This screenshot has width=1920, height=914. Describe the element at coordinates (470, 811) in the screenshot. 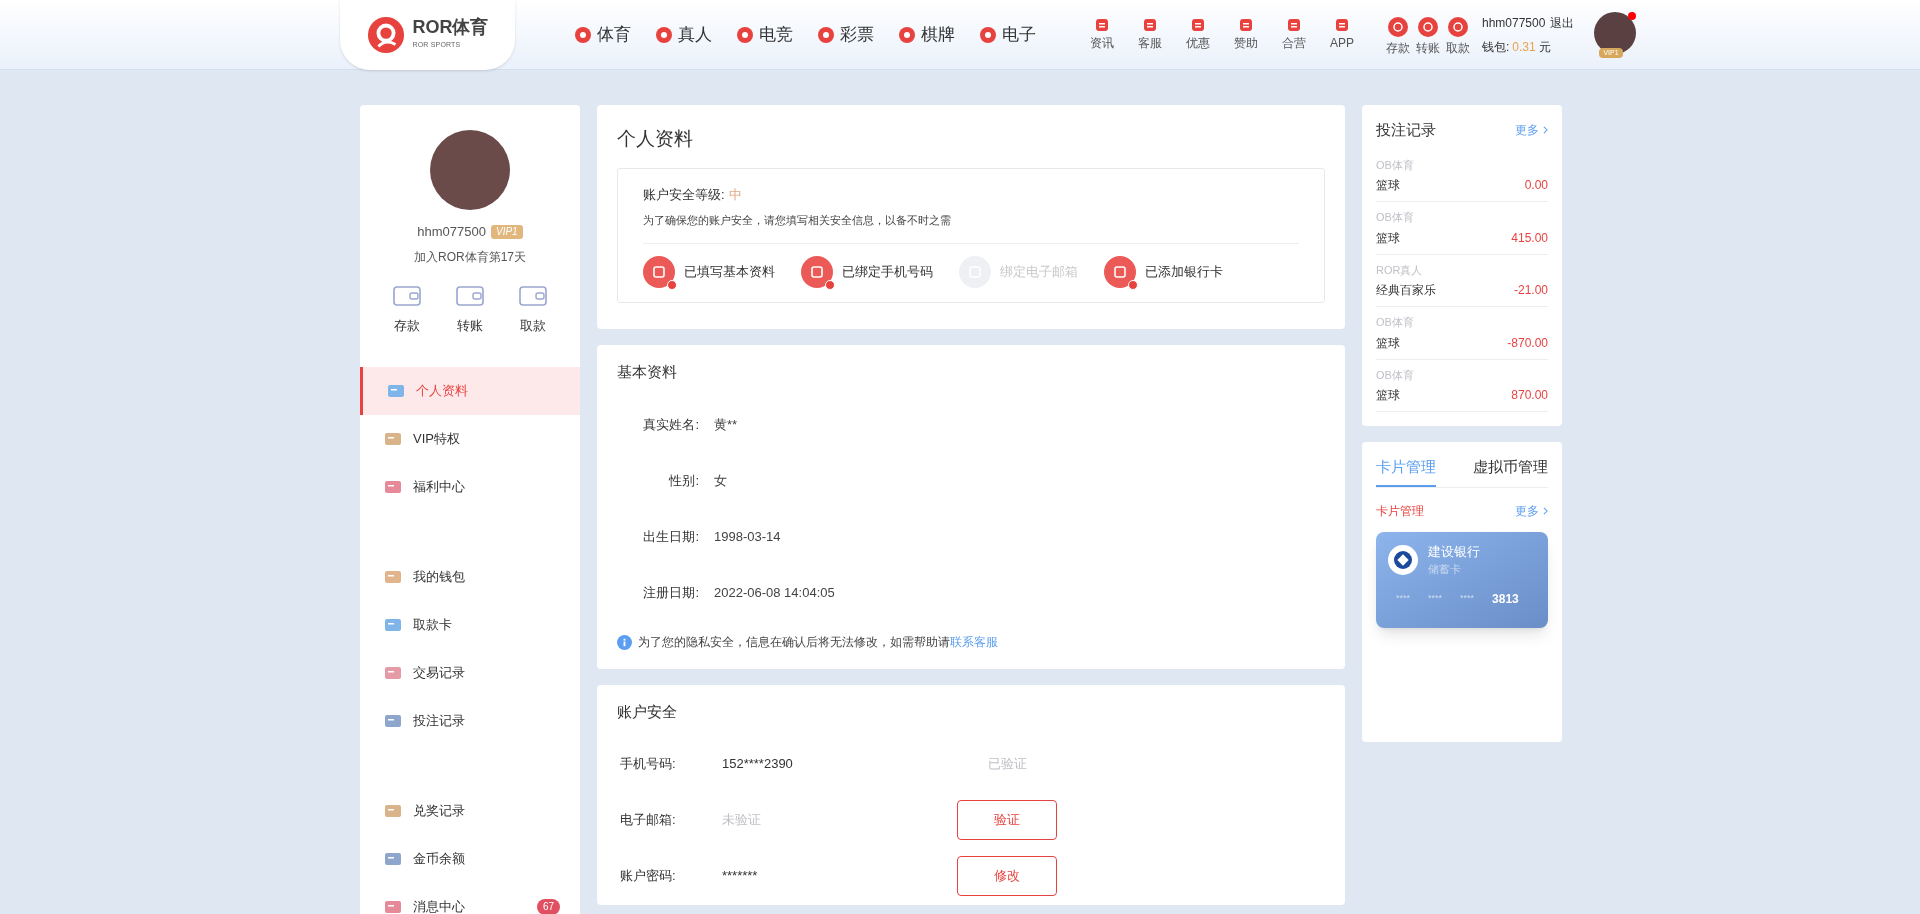

I see `menu-item: 兑奖记录` at that location.